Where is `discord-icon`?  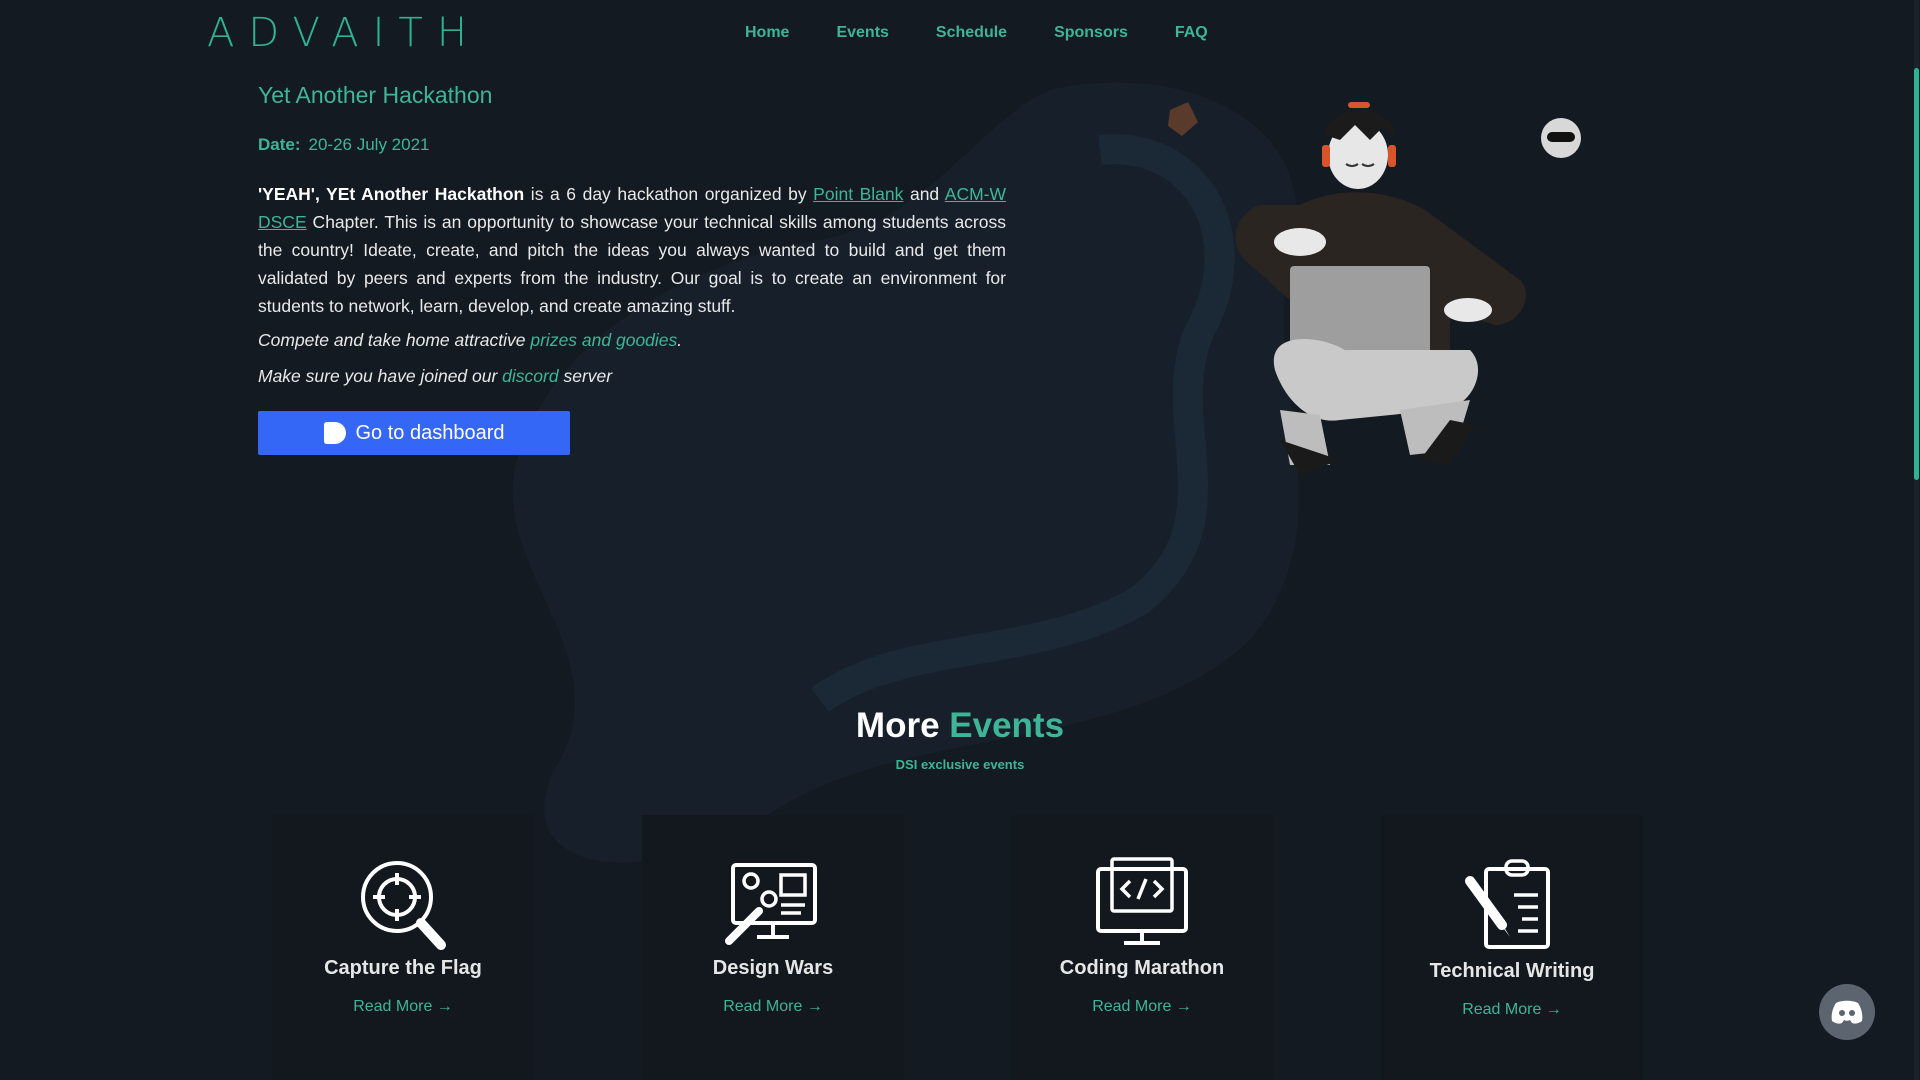
discord-icon is located at coordinates (1847, 1012).